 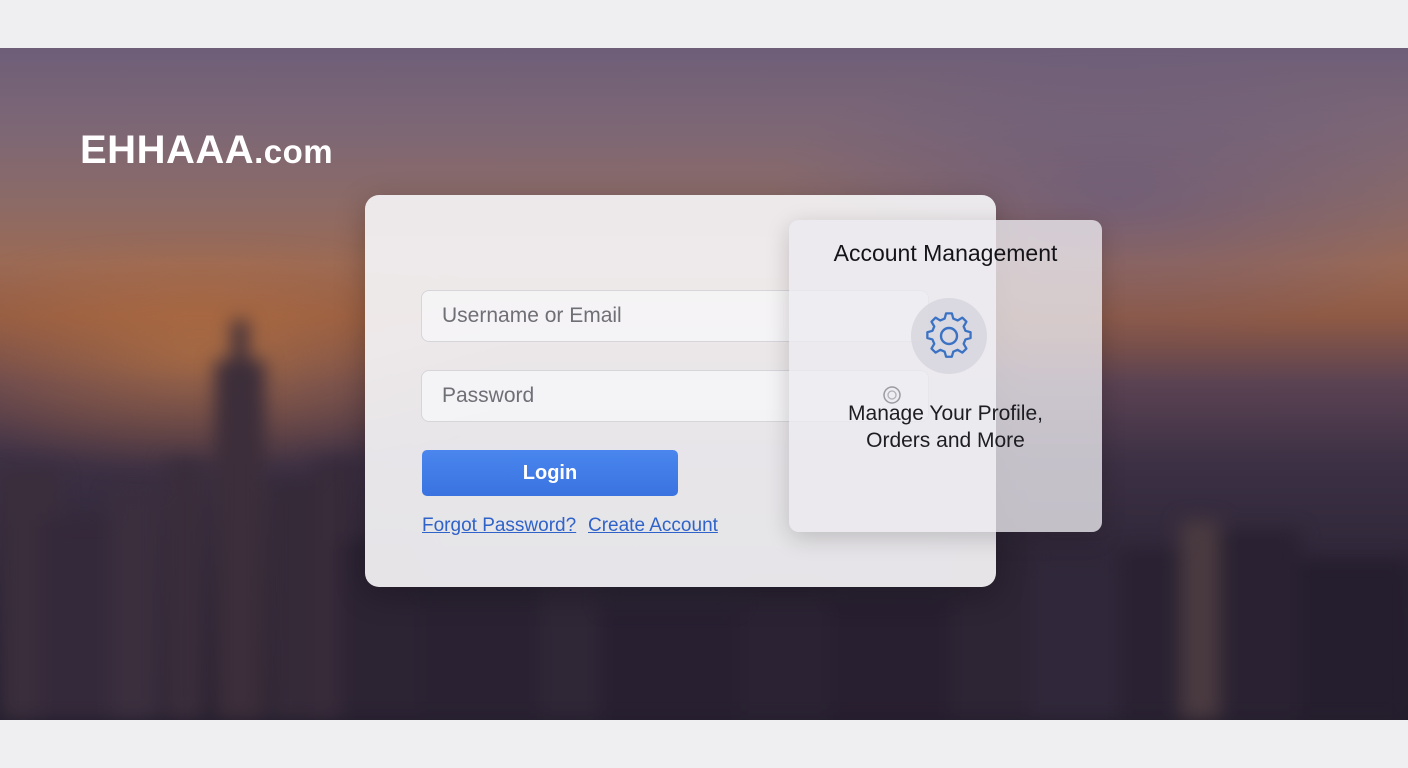 I want to click on bottom-frame, so click(x=704, y=744).